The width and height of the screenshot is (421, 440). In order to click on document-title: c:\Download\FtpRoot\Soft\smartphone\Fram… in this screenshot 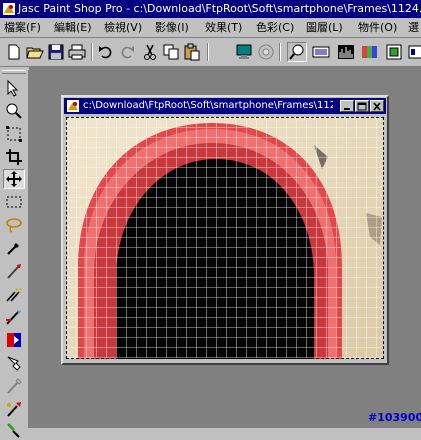, I will do `click(208, 105)`.